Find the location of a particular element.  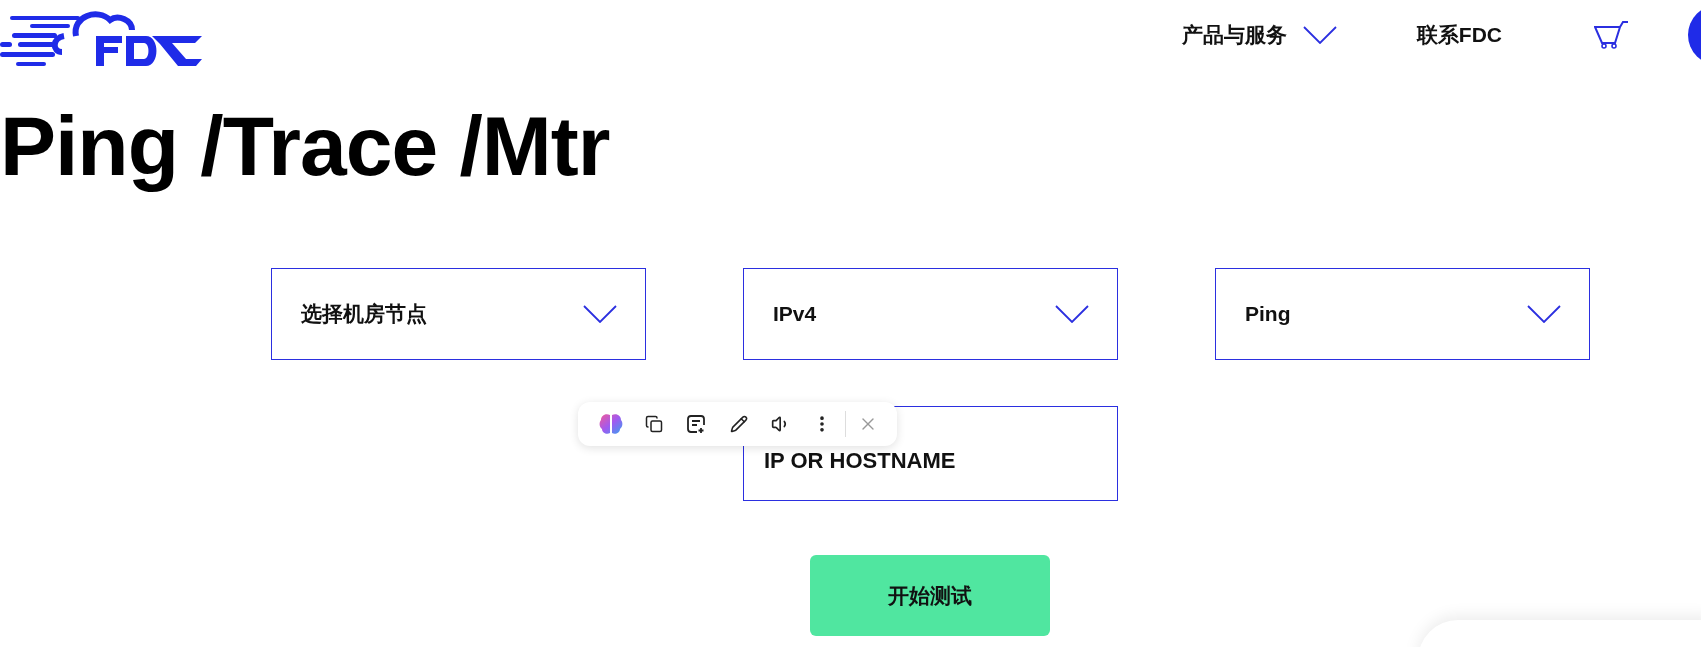

nav-link: 联系FDC is located at coordinates (1459, 35).